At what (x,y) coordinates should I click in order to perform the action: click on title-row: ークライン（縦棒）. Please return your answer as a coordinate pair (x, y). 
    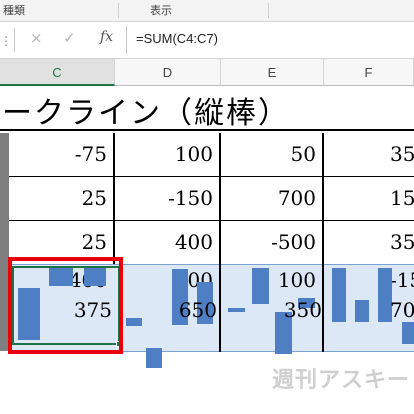
    Looking at the image, I should click on (207, 108).